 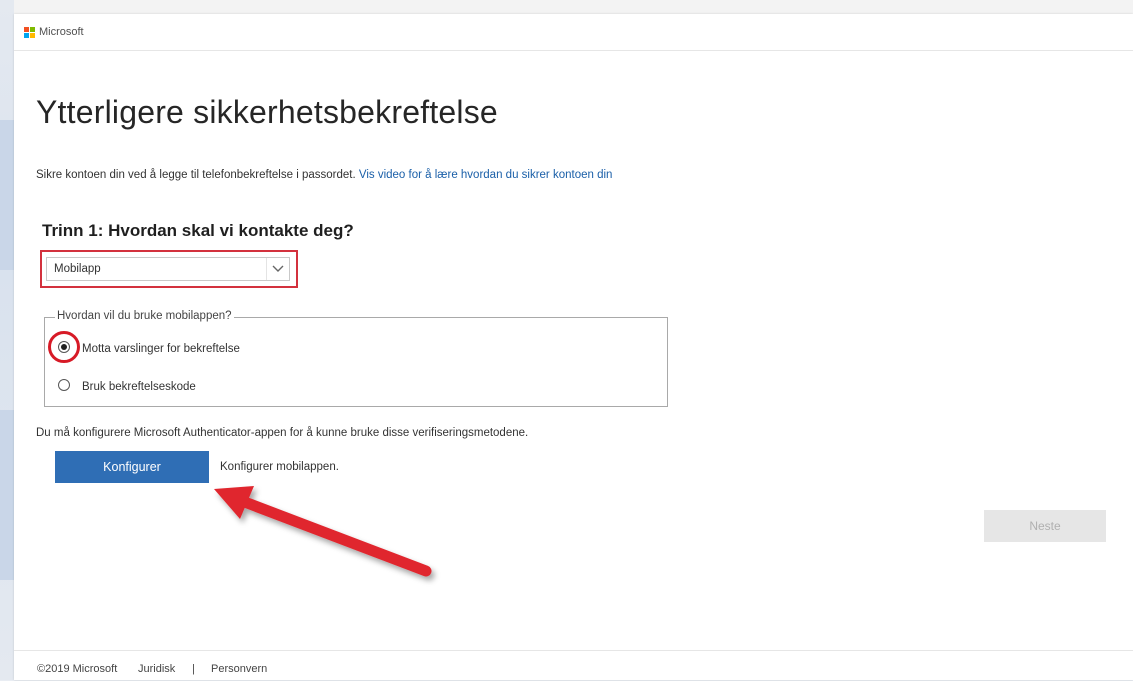 What do you see at coordinates (139, 387) in the screenshot?
I see `radio-label-verification-code: Bruk bekreftelseskode` at bounding box center [139, 387].